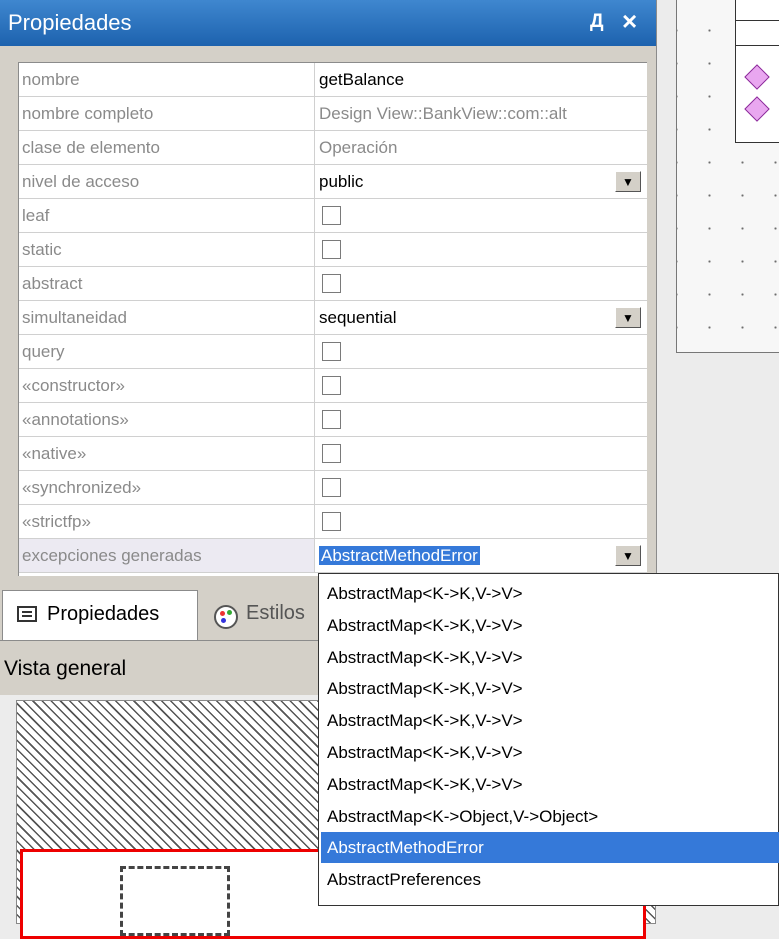  What do you see at coordinates (167, 283) in the screenshot?
I see `property-name: abstract` at bounding box center [167, 283].